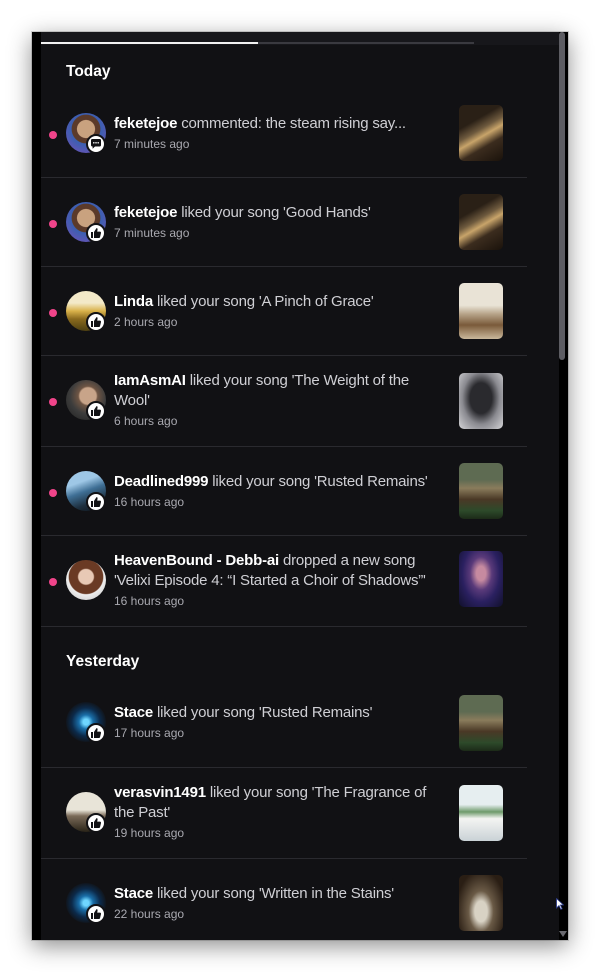 The height and width of the screenshot is (972, 600). I want to click on notification-message: liked your song 'Written in the Stains', so click(275, 893).